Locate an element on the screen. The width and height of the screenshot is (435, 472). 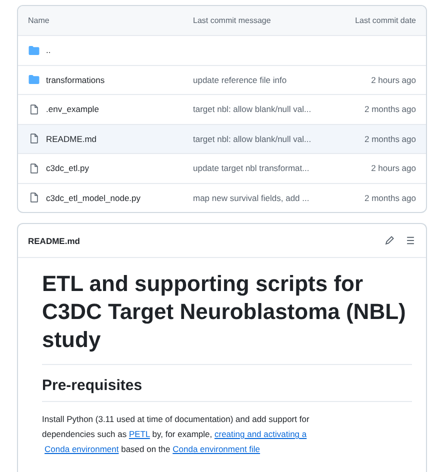
file-row: README.md target nbl: allow blank/null val... 2 months ago is located at coordinates (222, 138).